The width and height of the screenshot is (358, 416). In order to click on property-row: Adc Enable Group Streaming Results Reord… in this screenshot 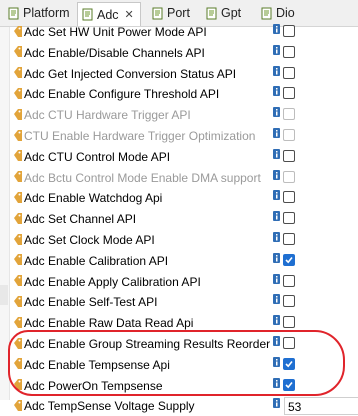, I will do `click(186, 344)`.